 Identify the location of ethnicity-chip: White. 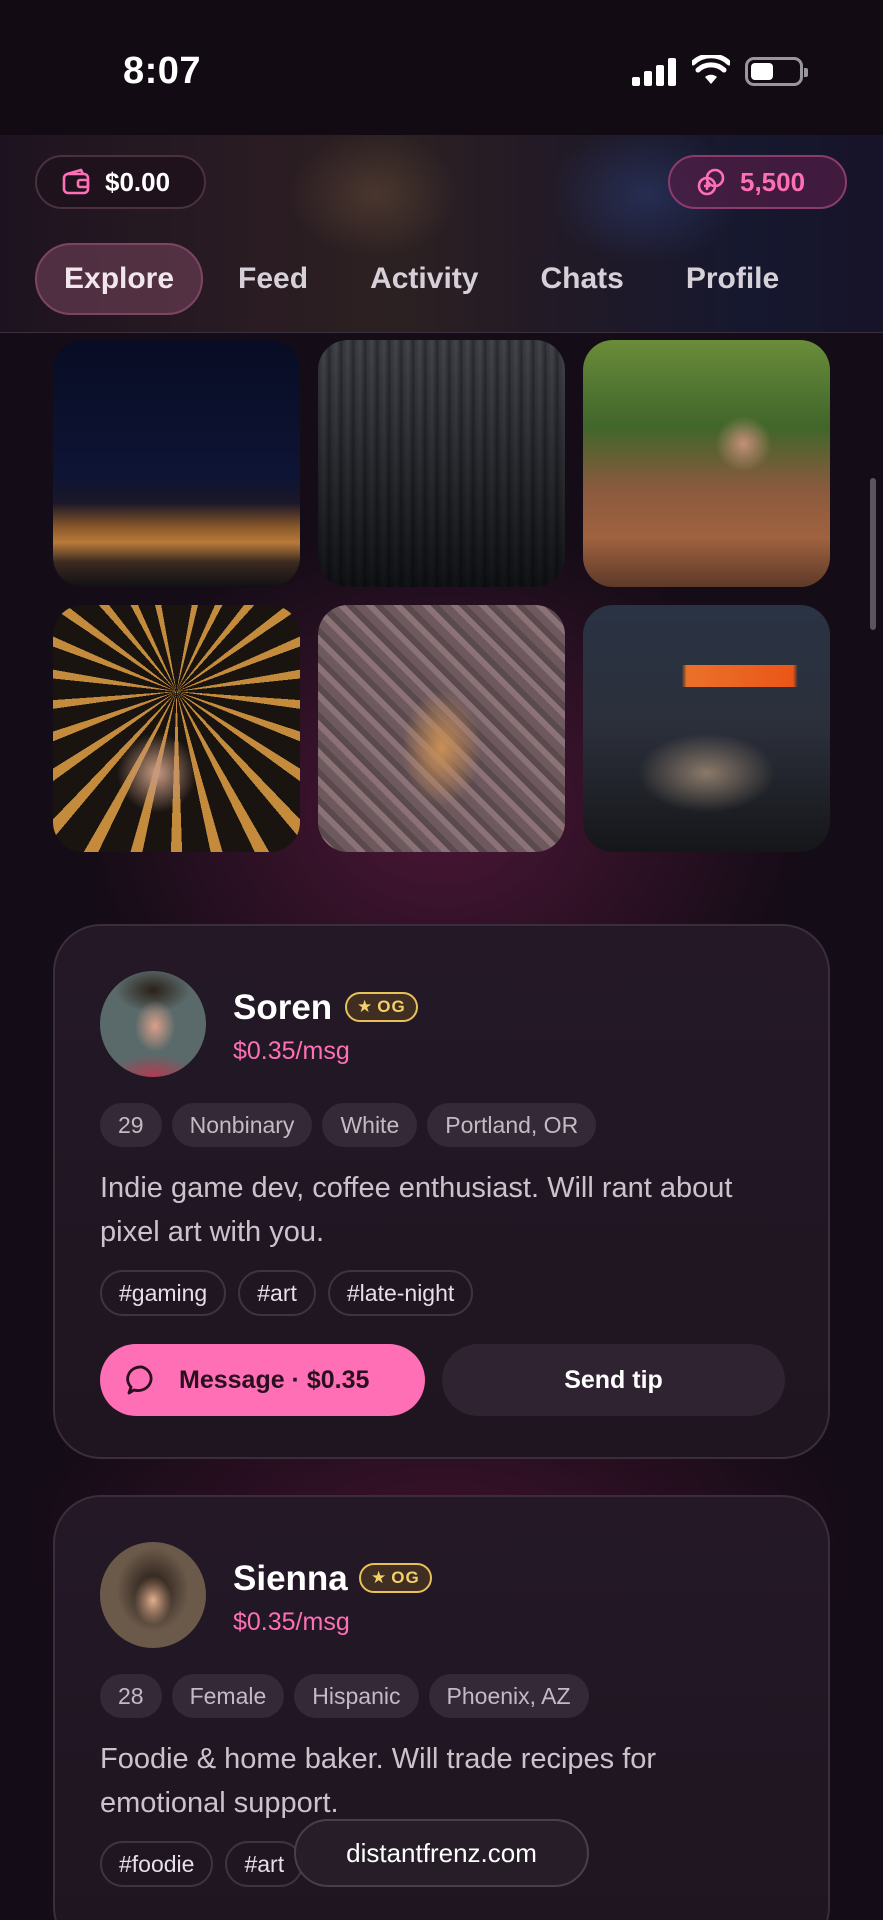
(370, 1125).